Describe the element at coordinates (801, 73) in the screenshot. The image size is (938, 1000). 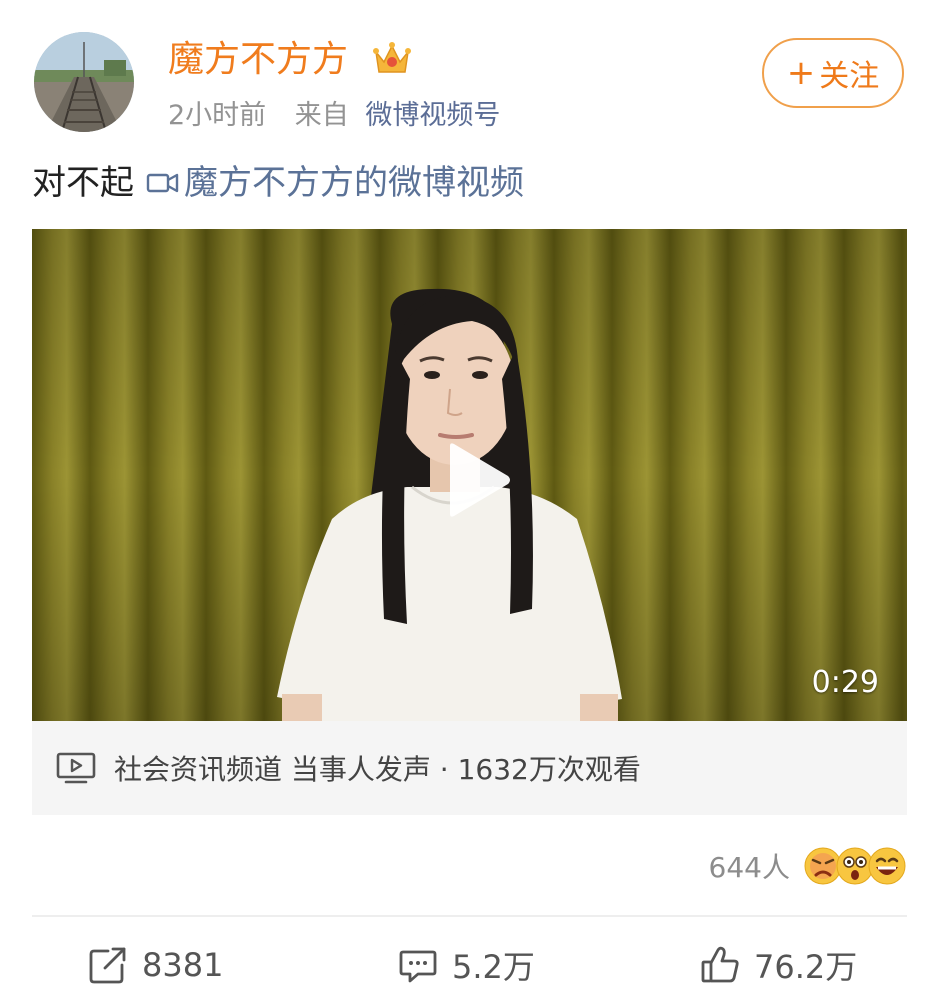
I see `plus-icon: +` at that location.